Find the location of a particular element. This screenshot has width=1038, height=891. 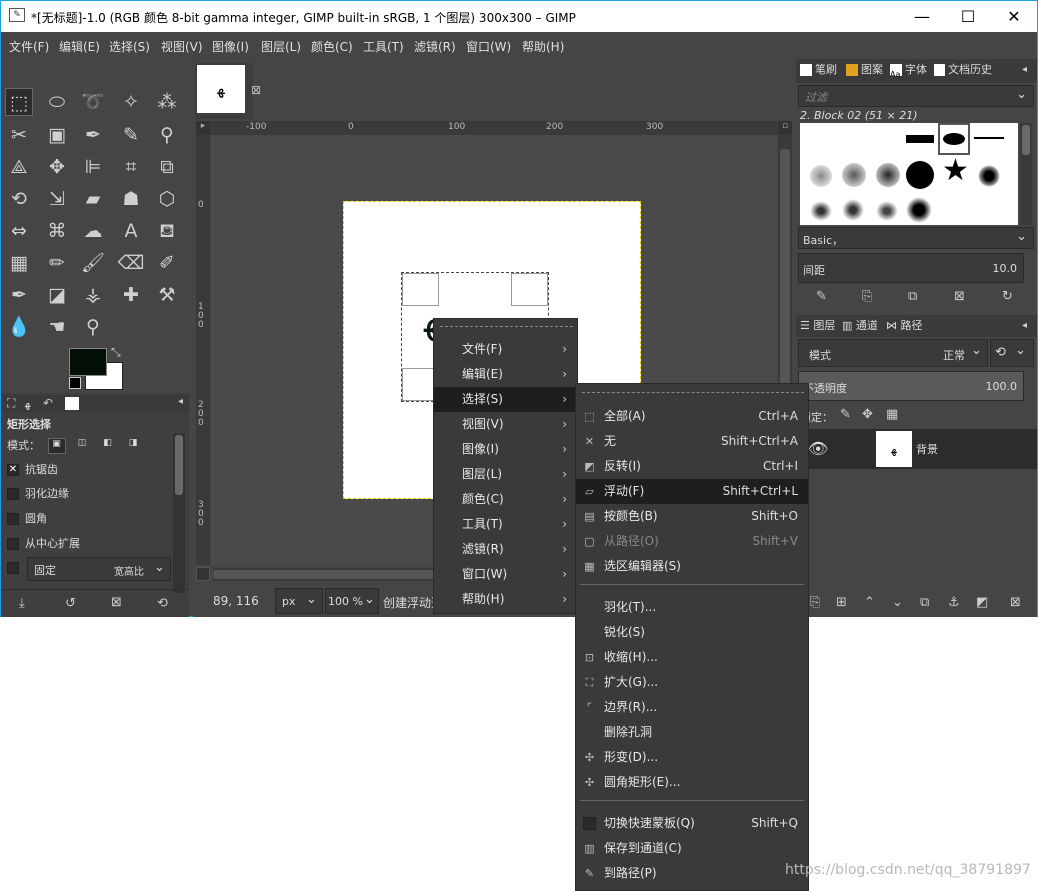

tab-paths: ⋈ 路径 is located at coordinates (904, 326).